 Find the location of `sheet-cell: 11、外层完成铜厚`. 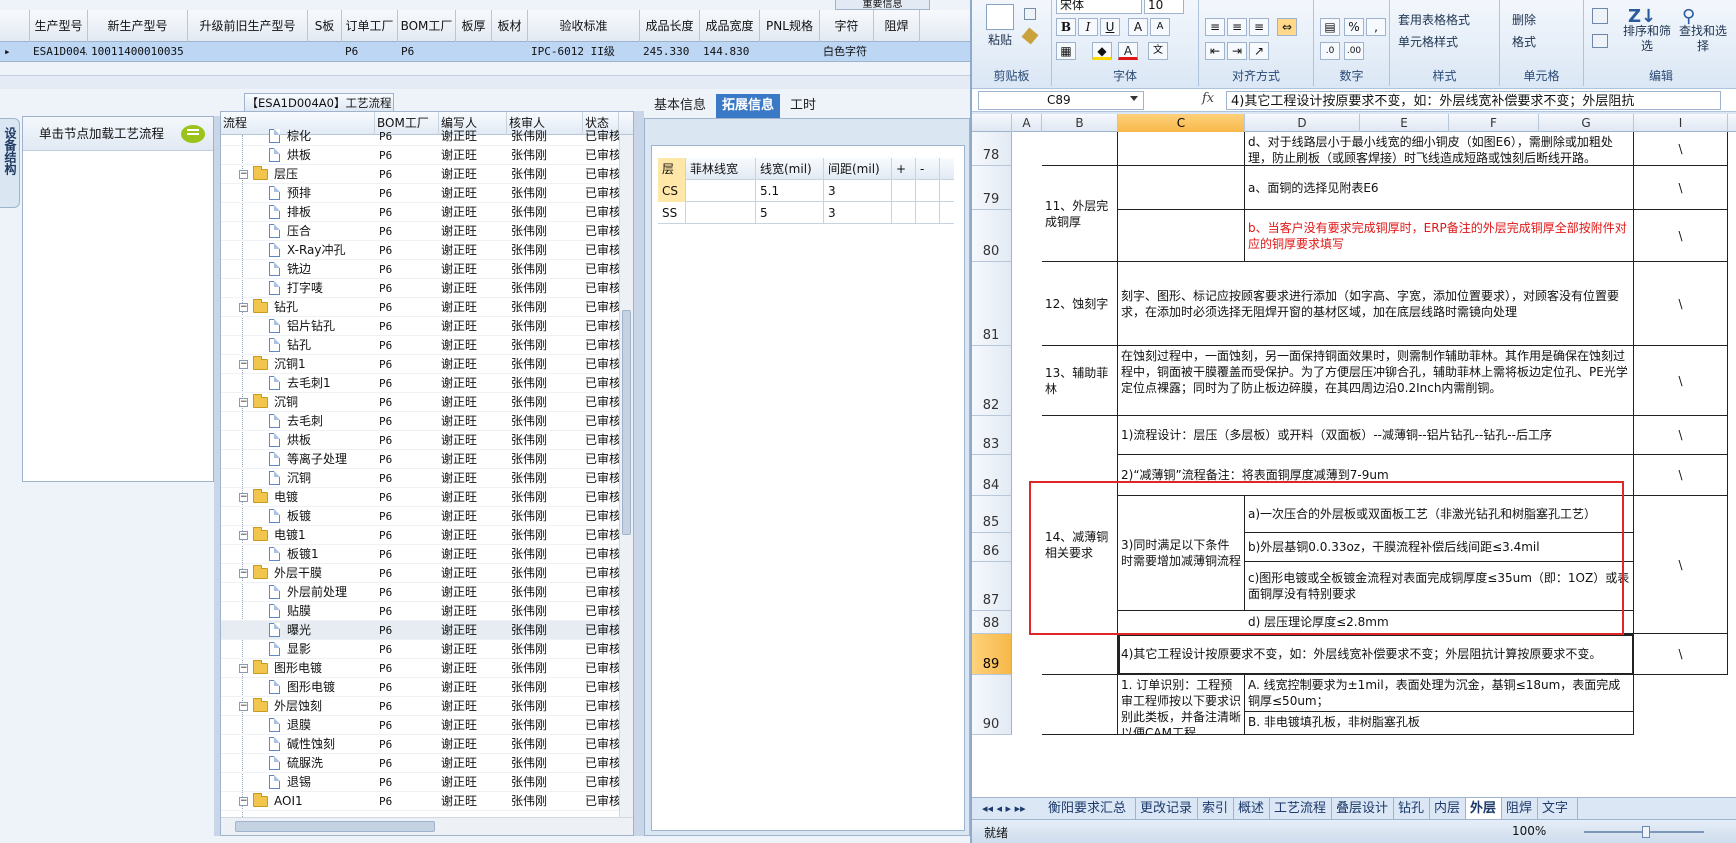

sheet-cell: 11、外层完成铜厚 is located at coordinates (1080, 214).